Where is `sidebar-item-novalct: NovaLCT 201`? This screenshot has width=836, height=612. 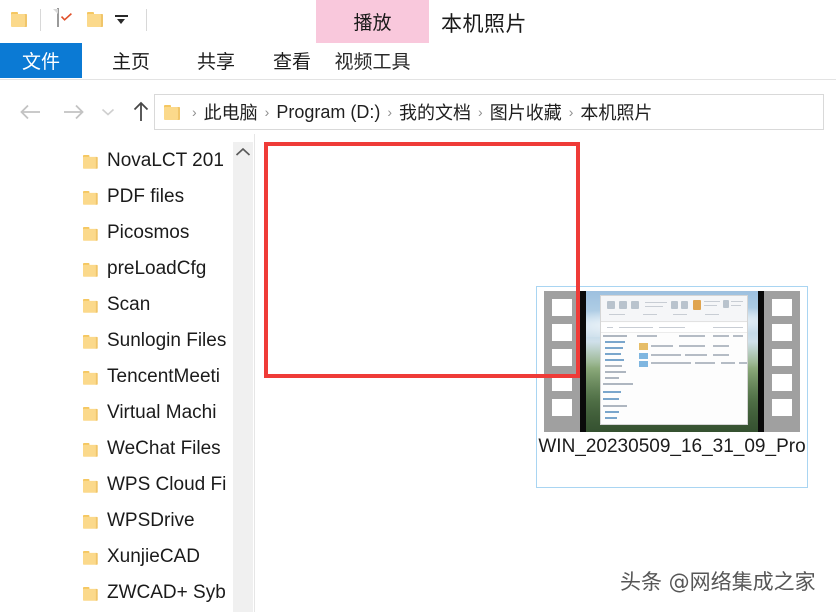
sidebar-item-novalct: NovaLCT 201 is located at coordinates (118, 163).